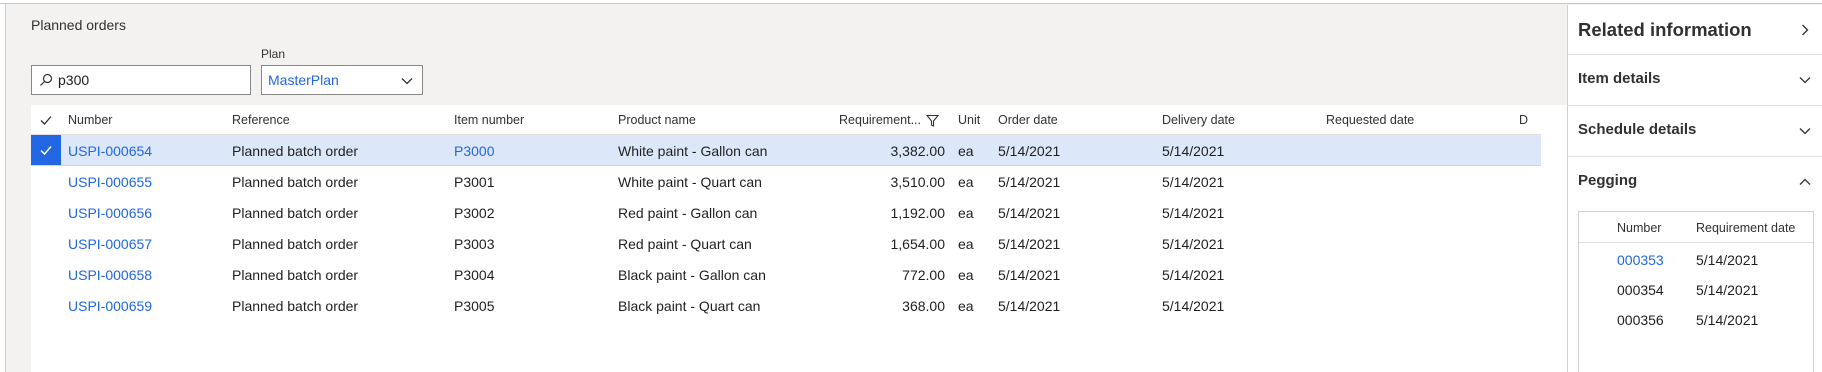 The width and height of the screenshot is (1822, 372). Describe the element at coordinates (489, 120) in the screenshot. I see `col-item-number: Item number` at that location.